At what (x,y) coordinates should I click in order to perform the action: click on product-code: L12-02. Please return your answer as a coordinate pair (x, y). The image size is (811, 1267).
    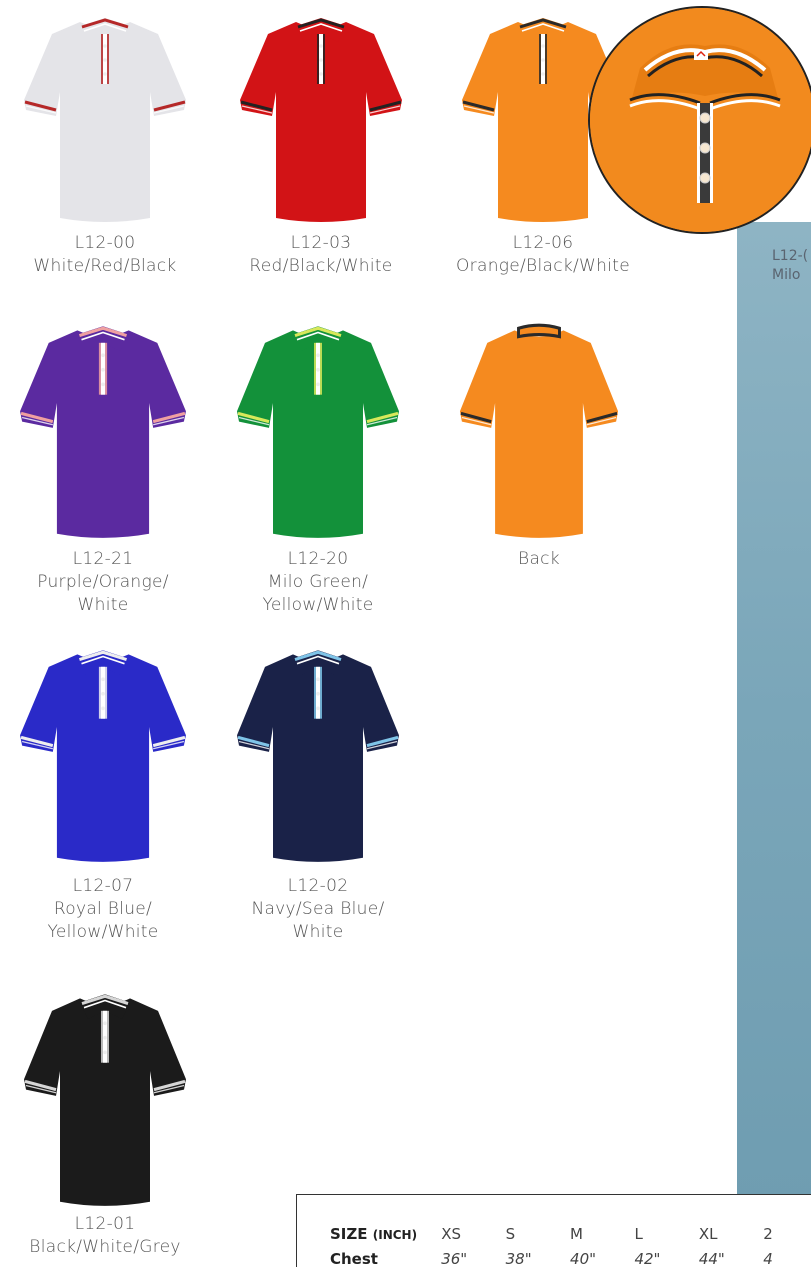
    Looking at the image, I should click on (318, 886).